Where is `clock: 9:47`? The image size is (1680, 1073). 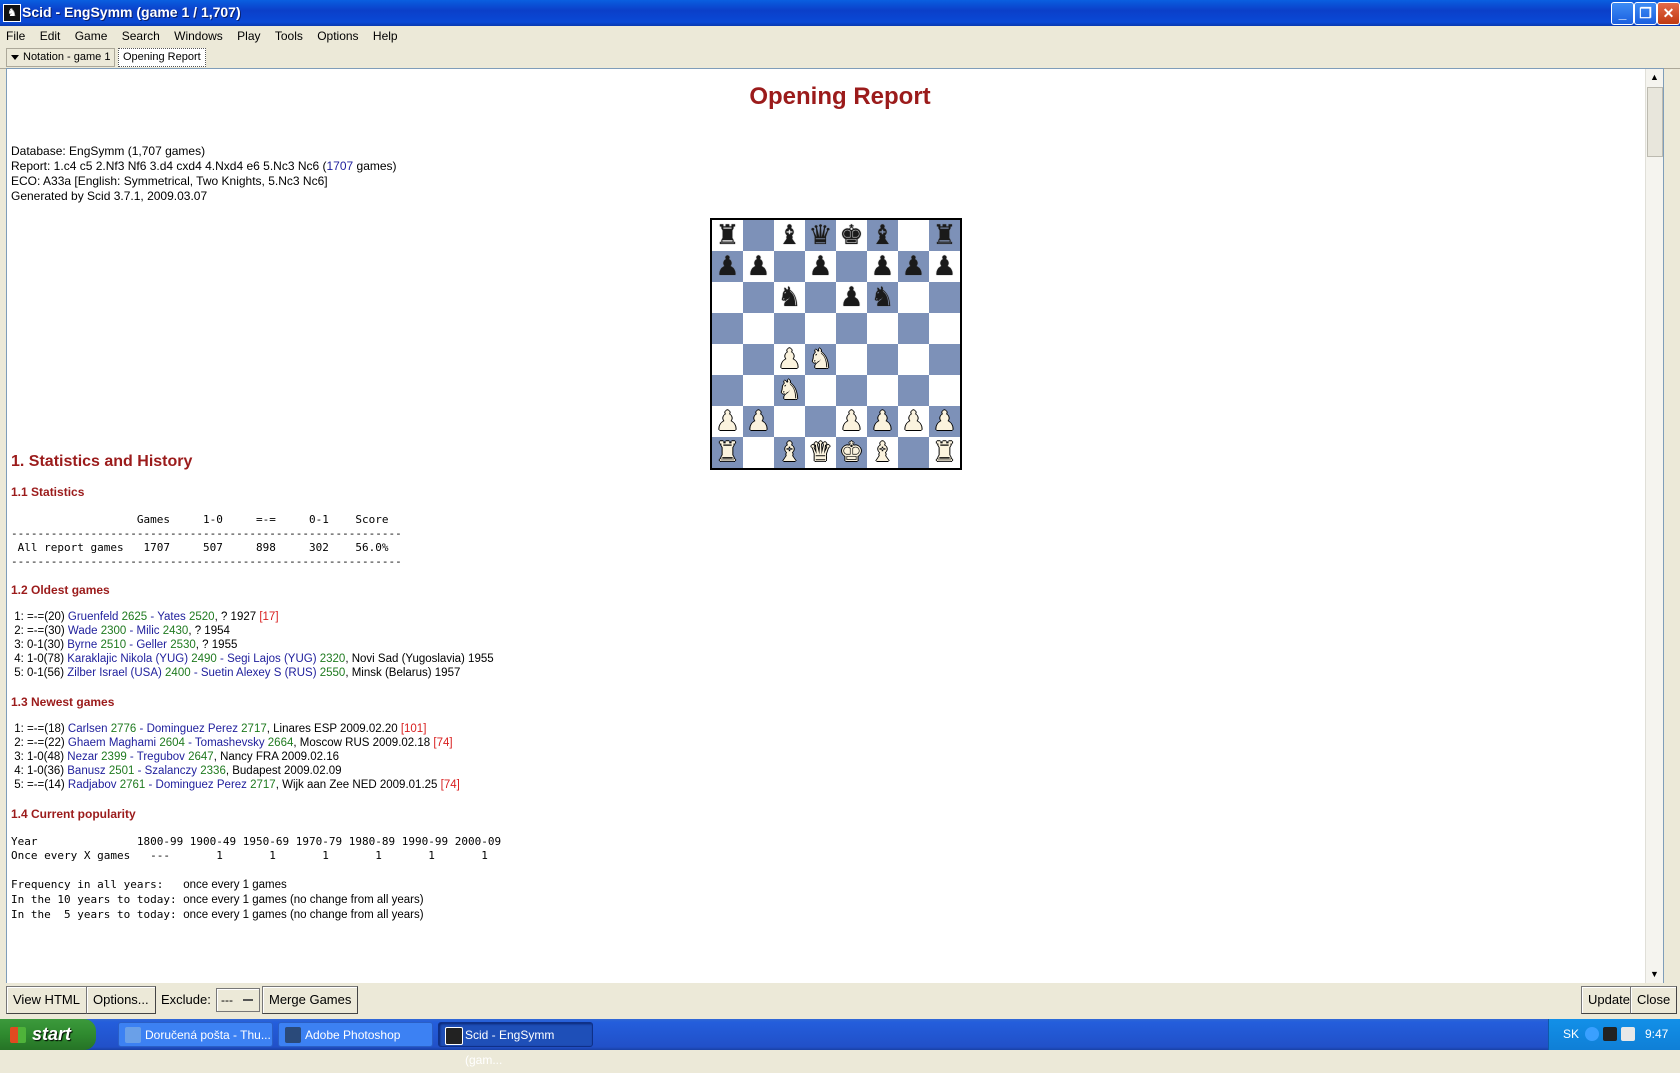 clock: 9:47 is located at coordinates (1656, 1034).